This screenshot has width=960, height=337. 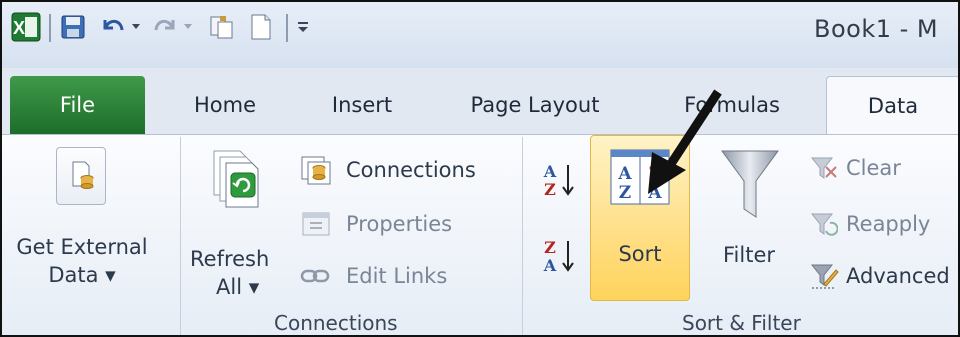 I want to click on excel-logo-icon: X, so click(x=26, y=27).